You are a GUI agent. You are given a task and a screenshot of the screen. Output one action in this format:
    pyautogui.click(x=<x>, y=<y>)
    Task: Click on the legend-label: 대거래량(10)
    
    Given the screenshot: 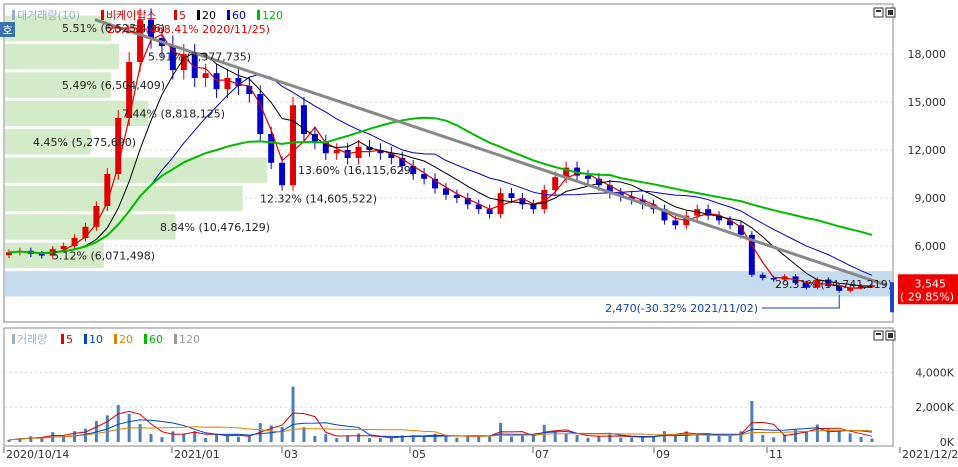 What is the action you would take?
    pyautogui.click(x=48, y=15)
    